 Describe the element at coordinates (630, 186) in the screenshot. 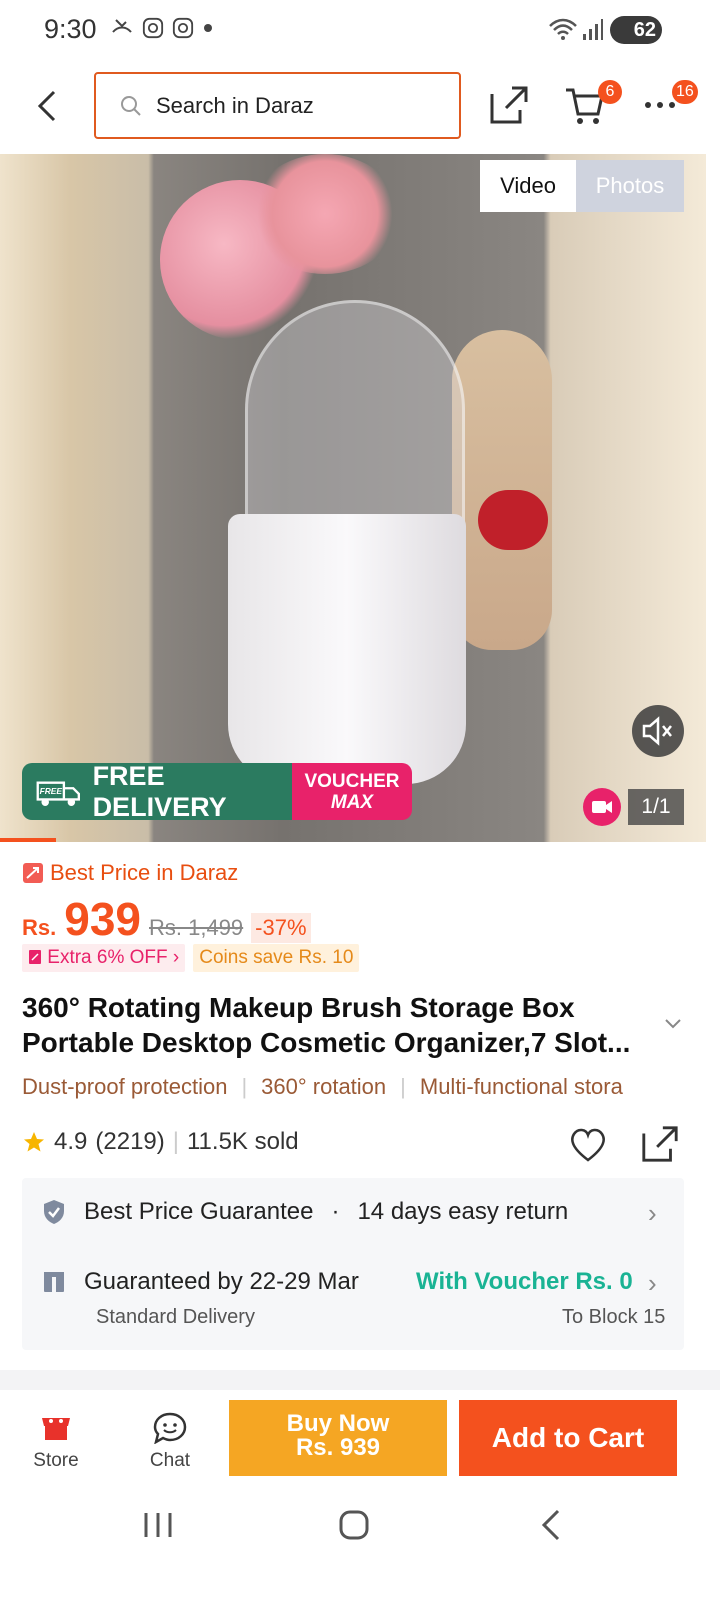

I see `tab-photos: Photos` at that location.